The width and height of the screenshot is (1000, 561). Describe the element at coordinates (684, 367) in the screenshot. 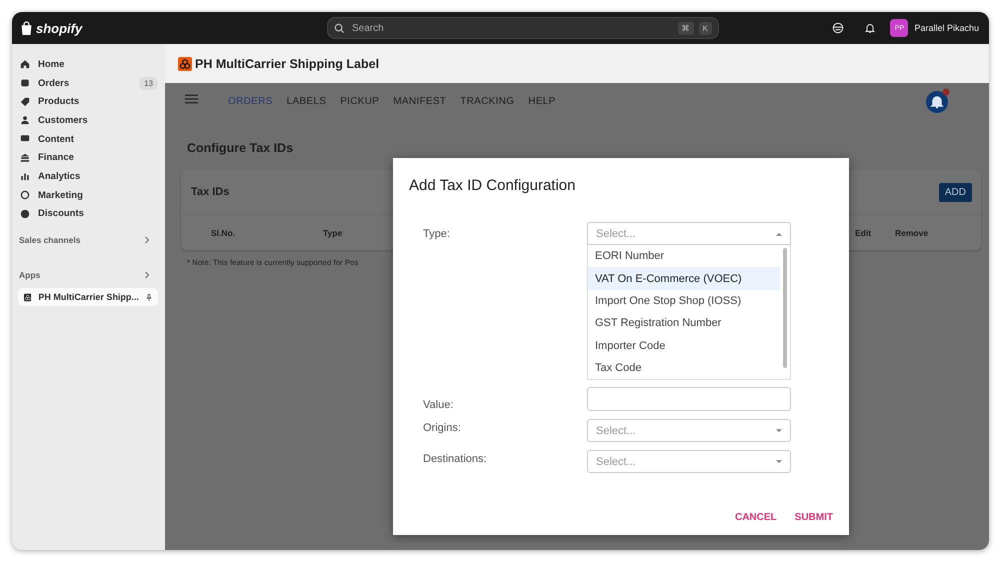

I see `dropdown-option: Tax Code` at that location.